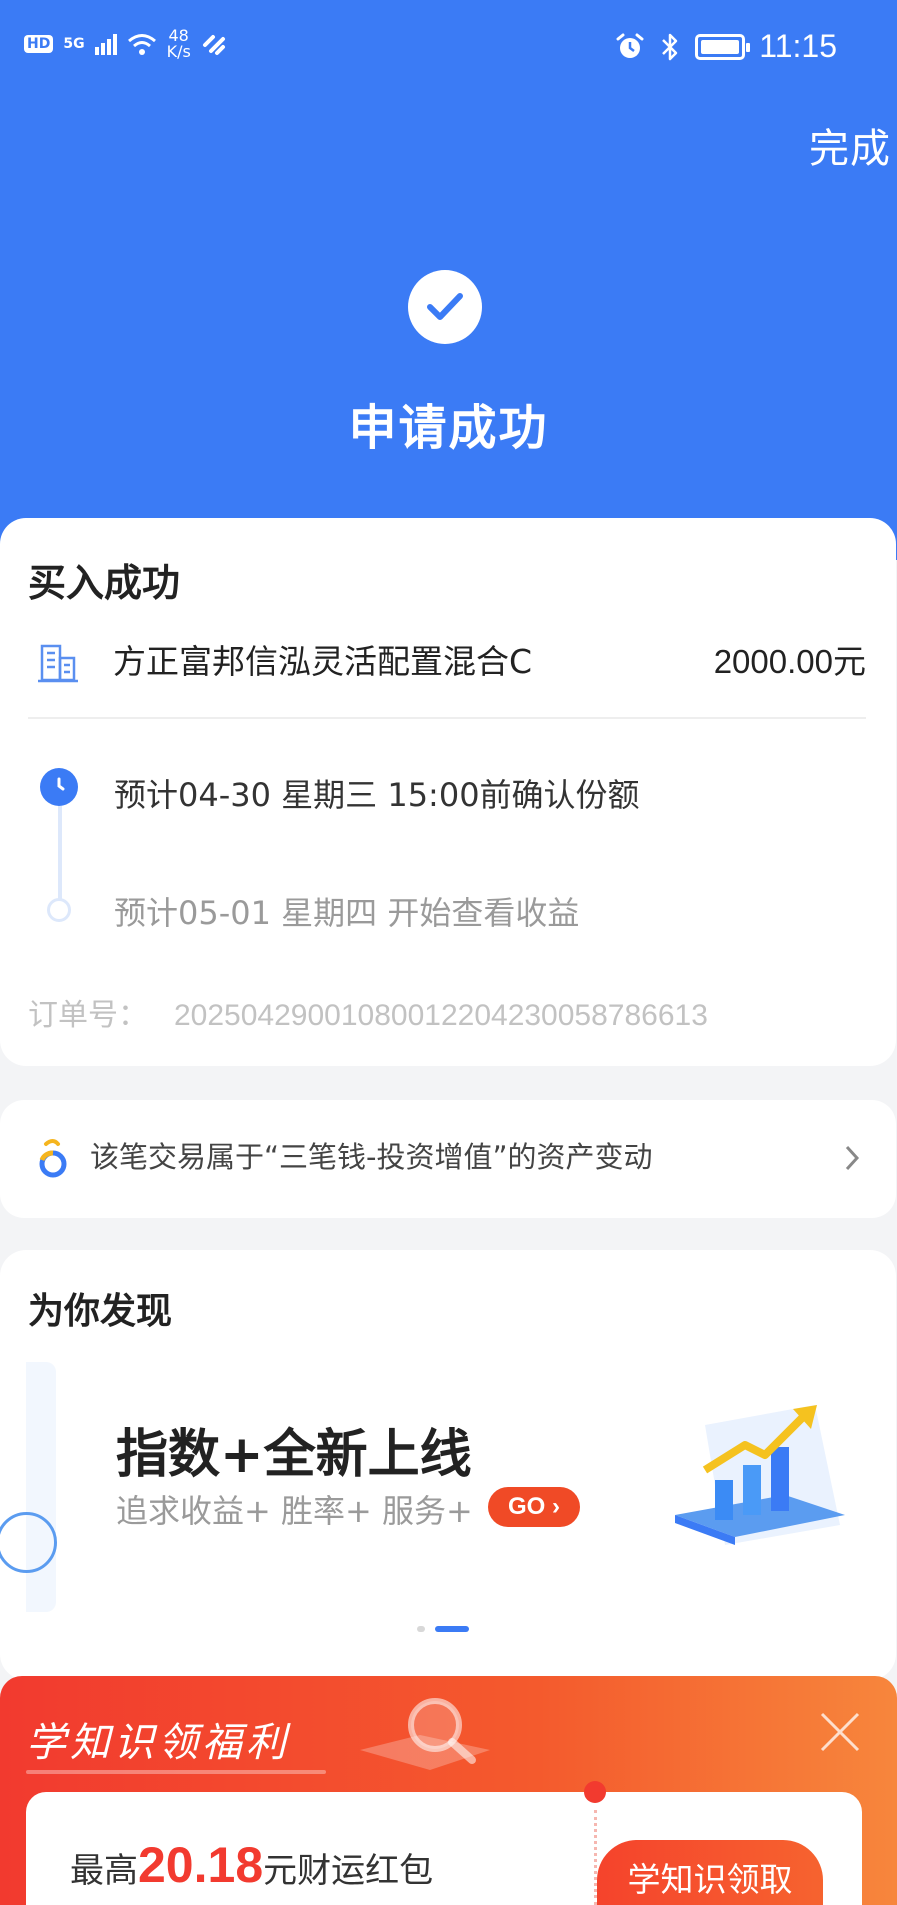  What do you see at coordinates (28, 1487) in the screenshot?
I see `banner-prev-slide` at bounding box center [28, 1487].